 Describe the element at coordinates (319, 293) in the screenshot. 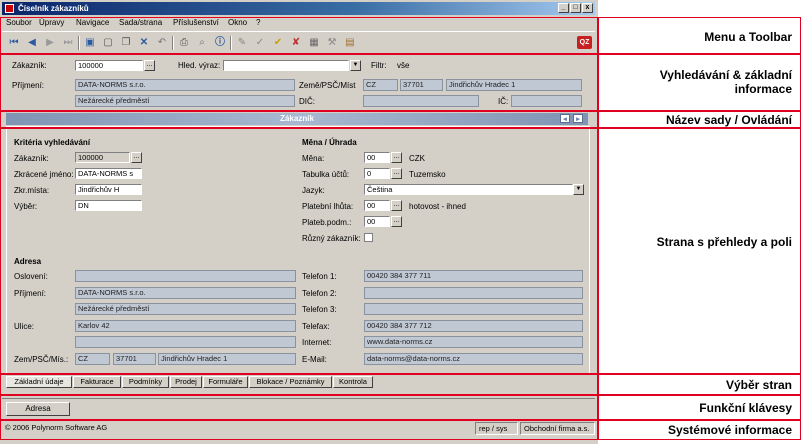

I see `contact-label: Telefon 2:` at that location.